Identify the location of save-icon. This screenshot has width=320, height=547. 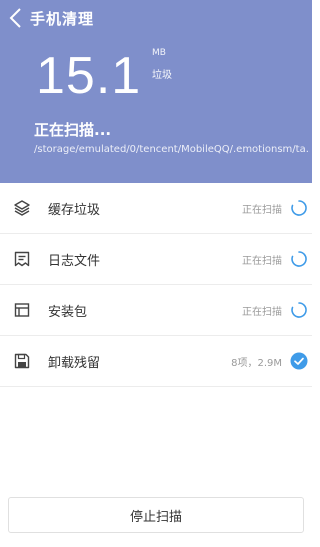
(22, 361).